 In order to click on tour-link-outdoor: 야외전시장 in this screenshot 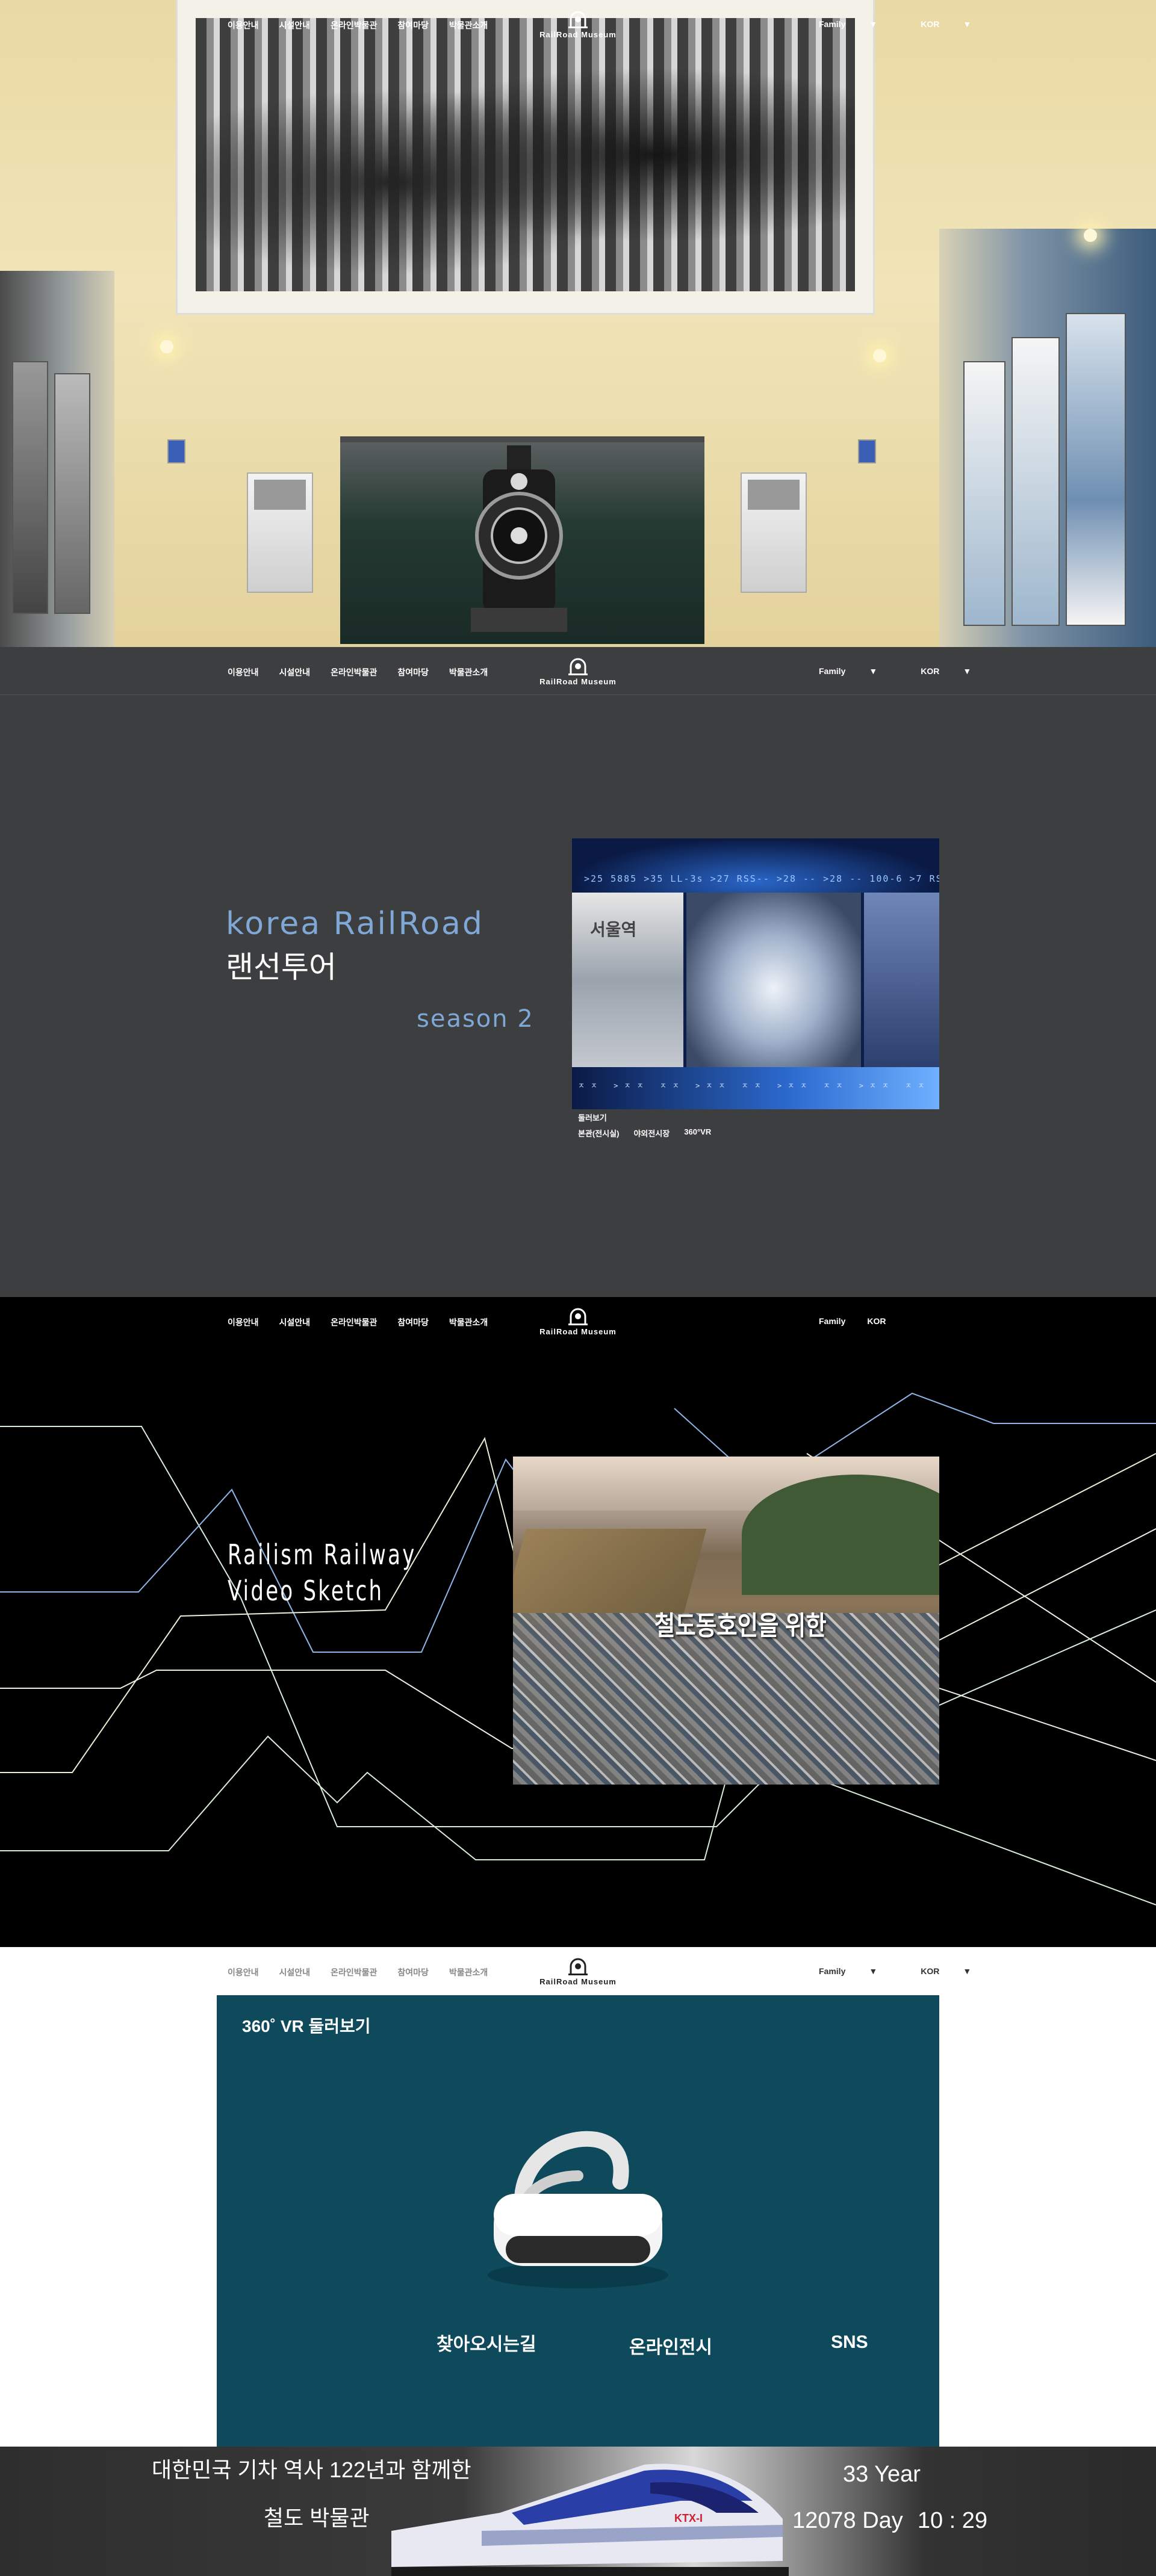, I will do `click(651, 1133)`.